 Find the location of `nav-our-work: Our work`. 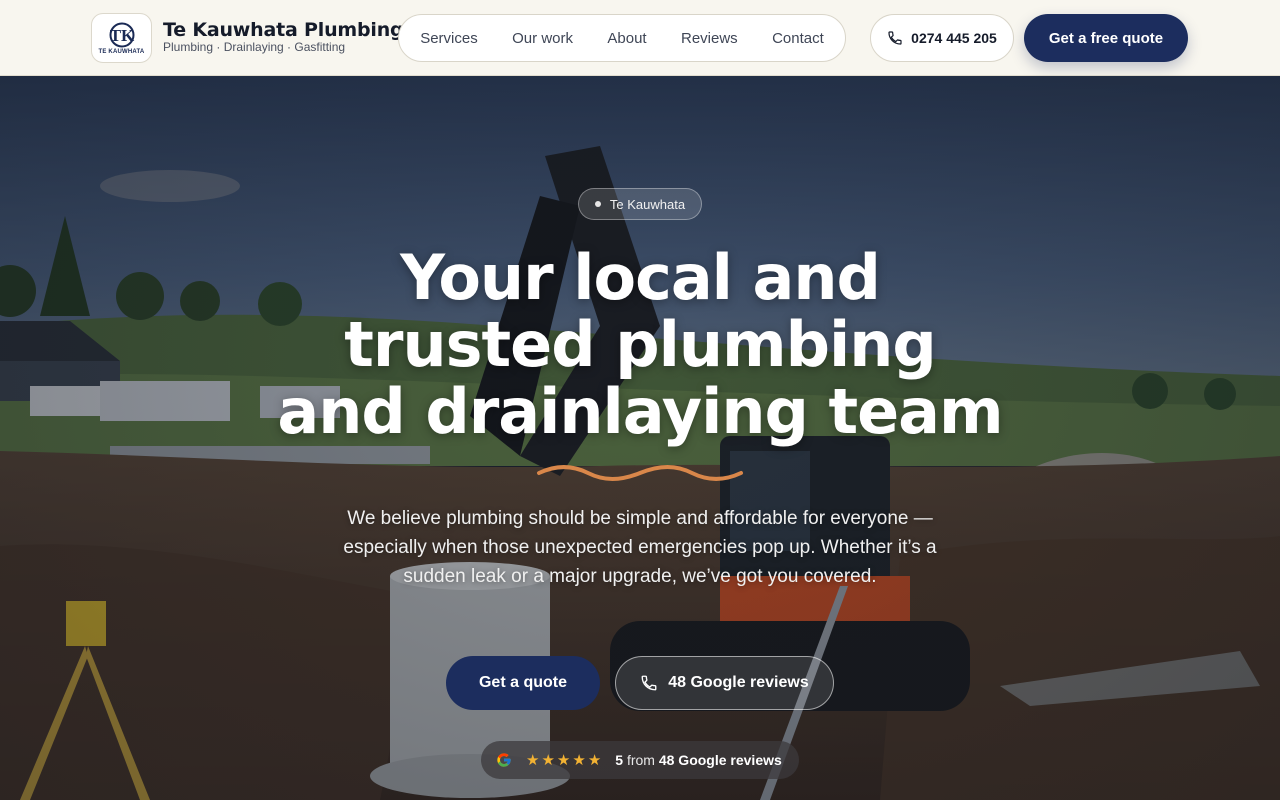

nav-our-work: Our work is located at coordinates (542, 38).